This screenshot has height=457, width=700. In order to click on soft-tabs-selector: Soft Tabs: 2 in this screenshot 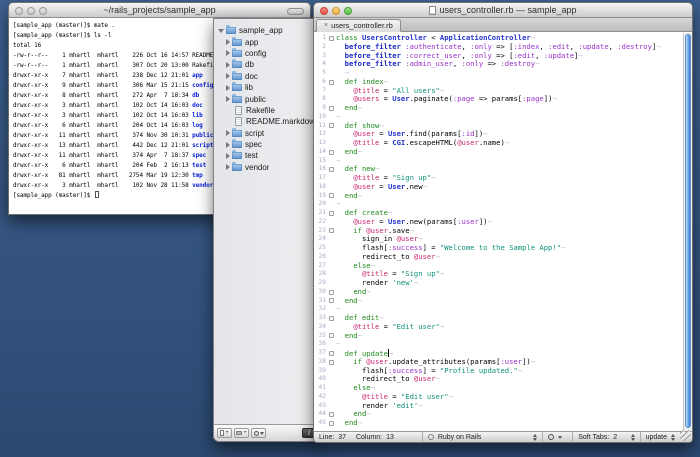, I will do `click(607, 437)`.